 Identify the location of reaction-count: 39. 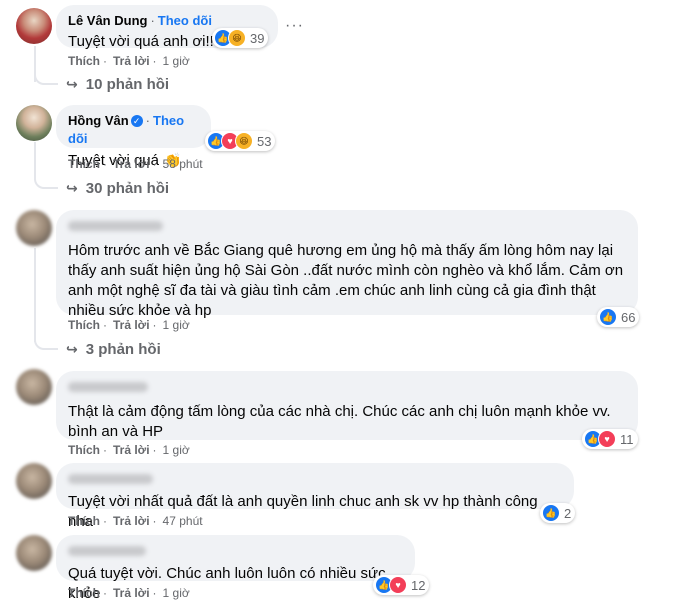
(257, 38).